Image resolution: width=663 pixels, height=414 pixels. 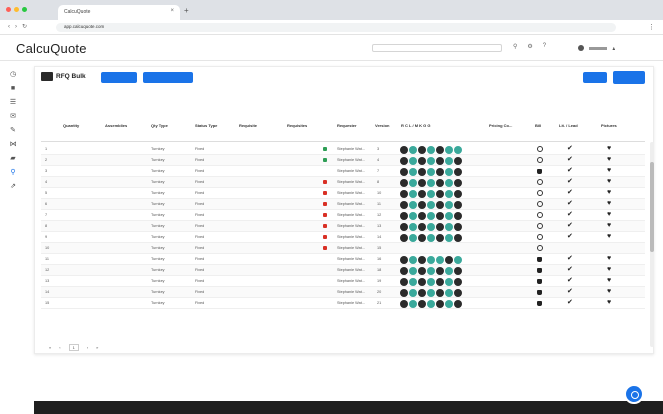 I want to click on pager-last: », so click(x=97, y=347).